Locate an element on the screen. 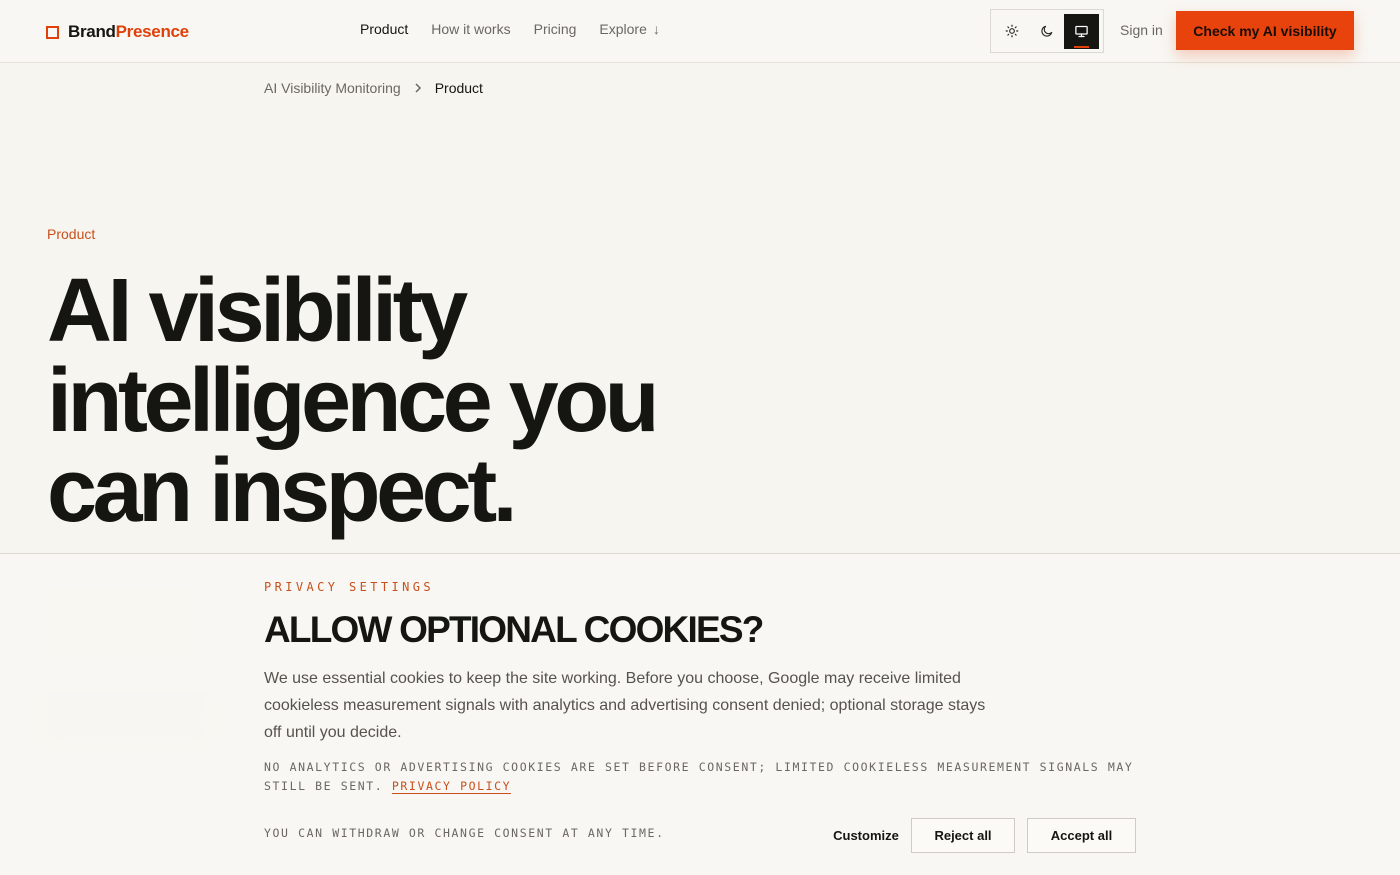 Image resolution: width=1400 pixels, height=875 pixels. customize-button: Customize is located at coordinates (866, 835).